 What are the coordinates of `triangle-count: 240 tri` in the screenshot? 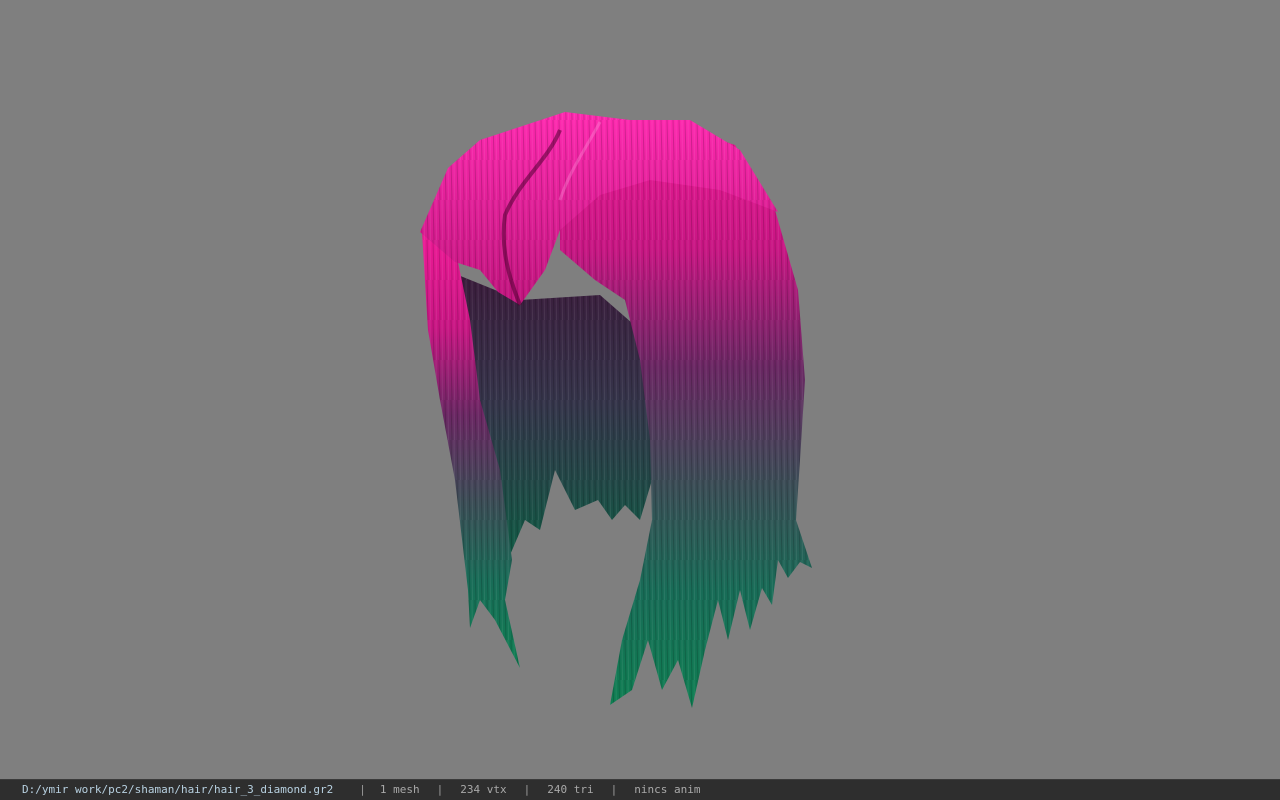 It's located at (570, 789).